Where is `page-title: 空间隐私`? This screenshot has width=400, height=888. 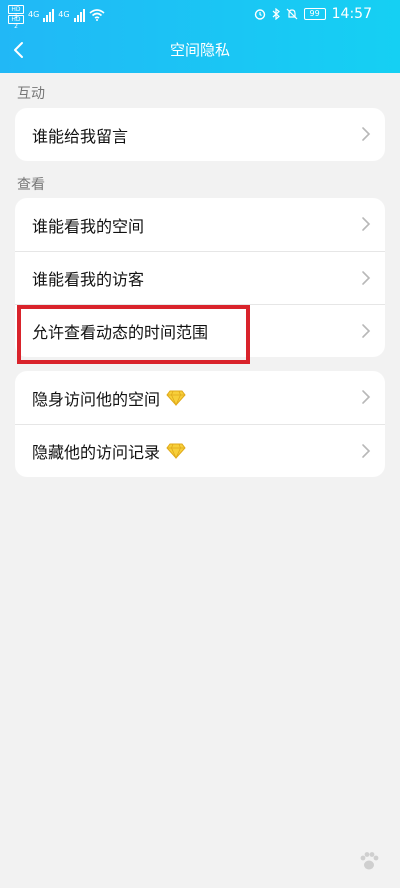
page-title: 空间隐私 is located at coordinates (199, 50).